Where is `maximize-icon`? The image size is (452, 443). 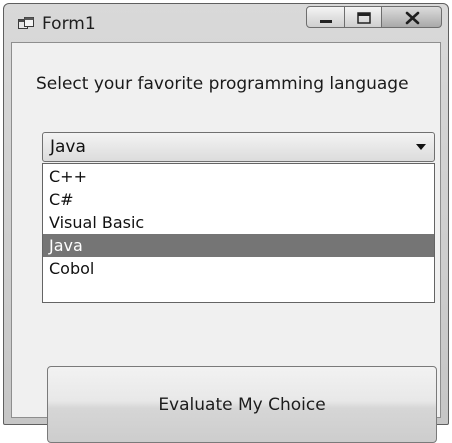
maximize-icon is located at coordinates (364, 18).